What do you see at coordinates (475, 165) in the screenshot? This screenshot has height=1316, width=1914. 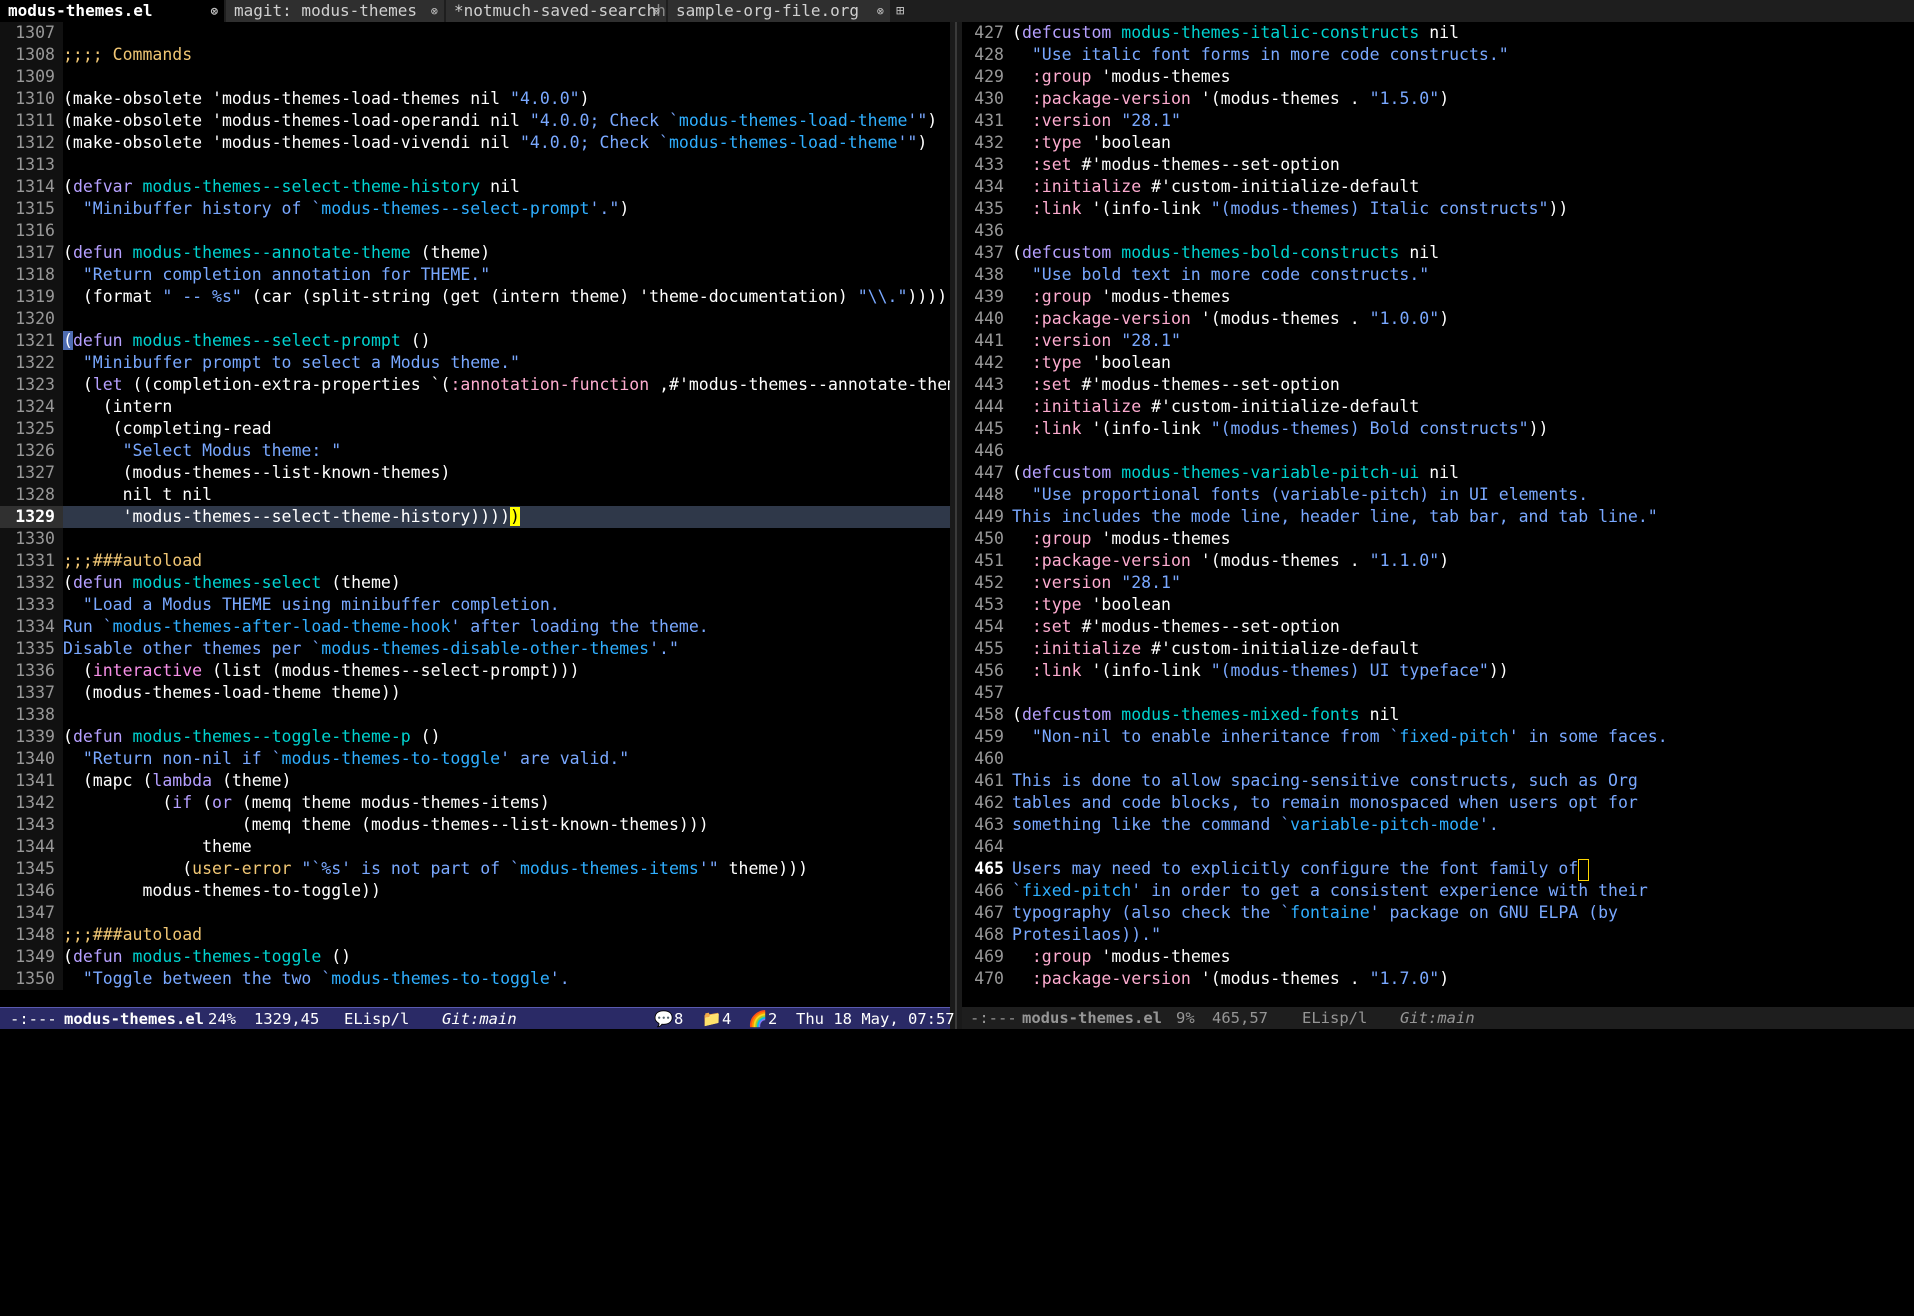 I see `code-line: 1313` at bounding box center [475, 165].